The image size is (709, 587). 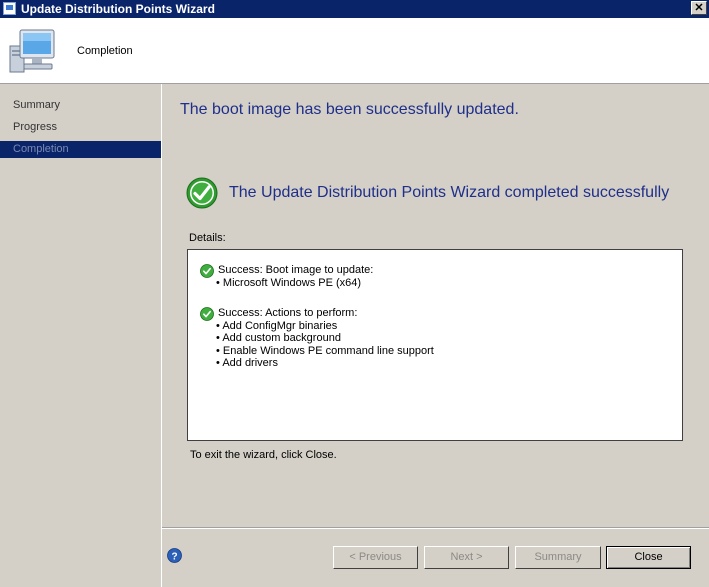 What do you see at coordinates (294, 283) in the screenshot?
I see `detail-bullet: Microsoft Windows PE (x64)` at bounding box center [294, 283].